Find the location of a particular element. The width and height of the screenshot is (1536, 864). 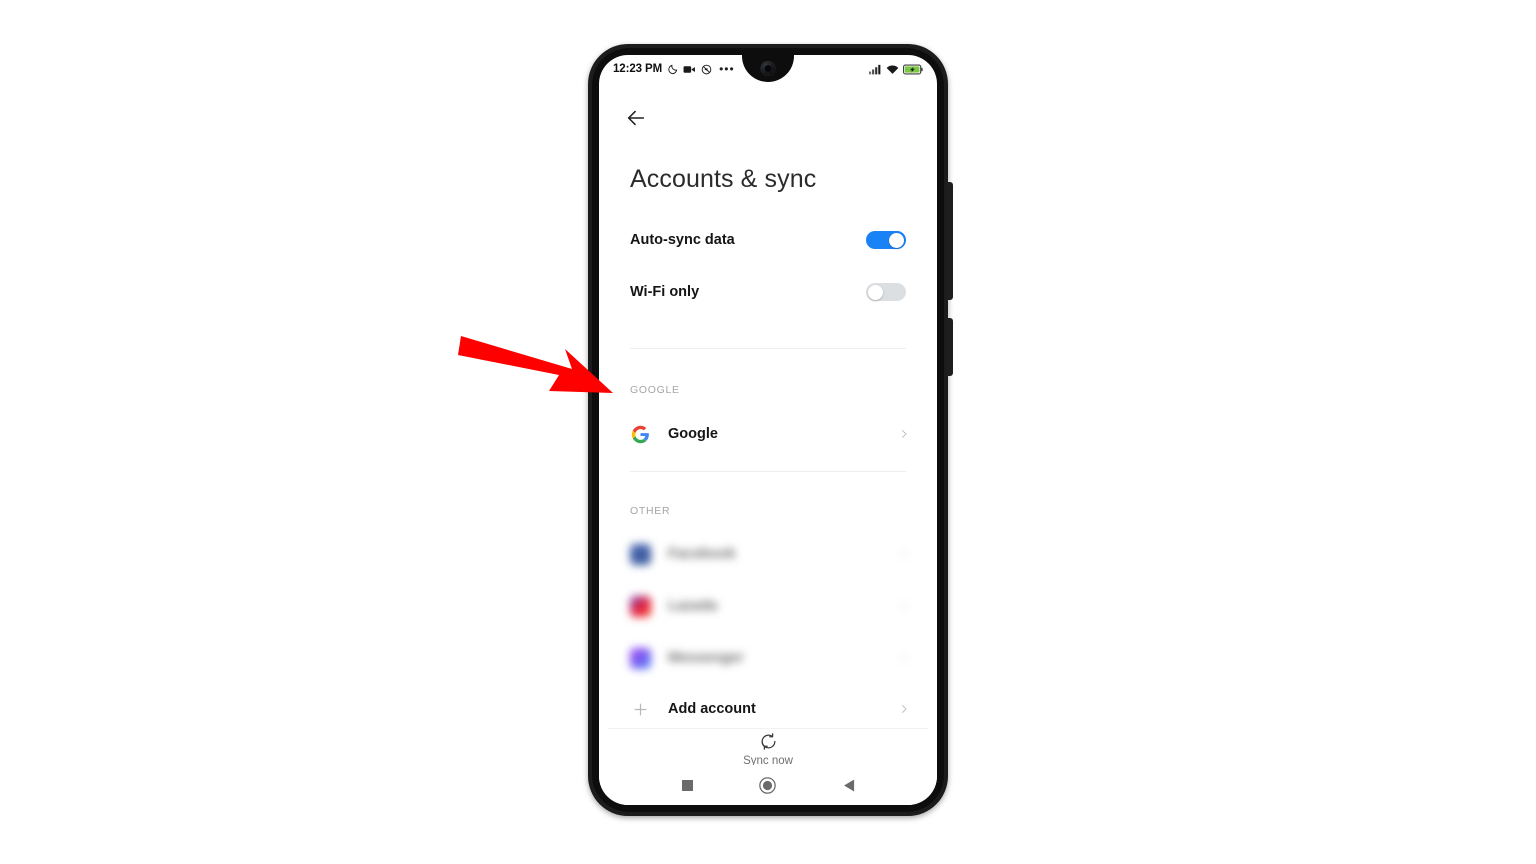

status-clock: 12:23 PM is located at coordinates (638, 69).